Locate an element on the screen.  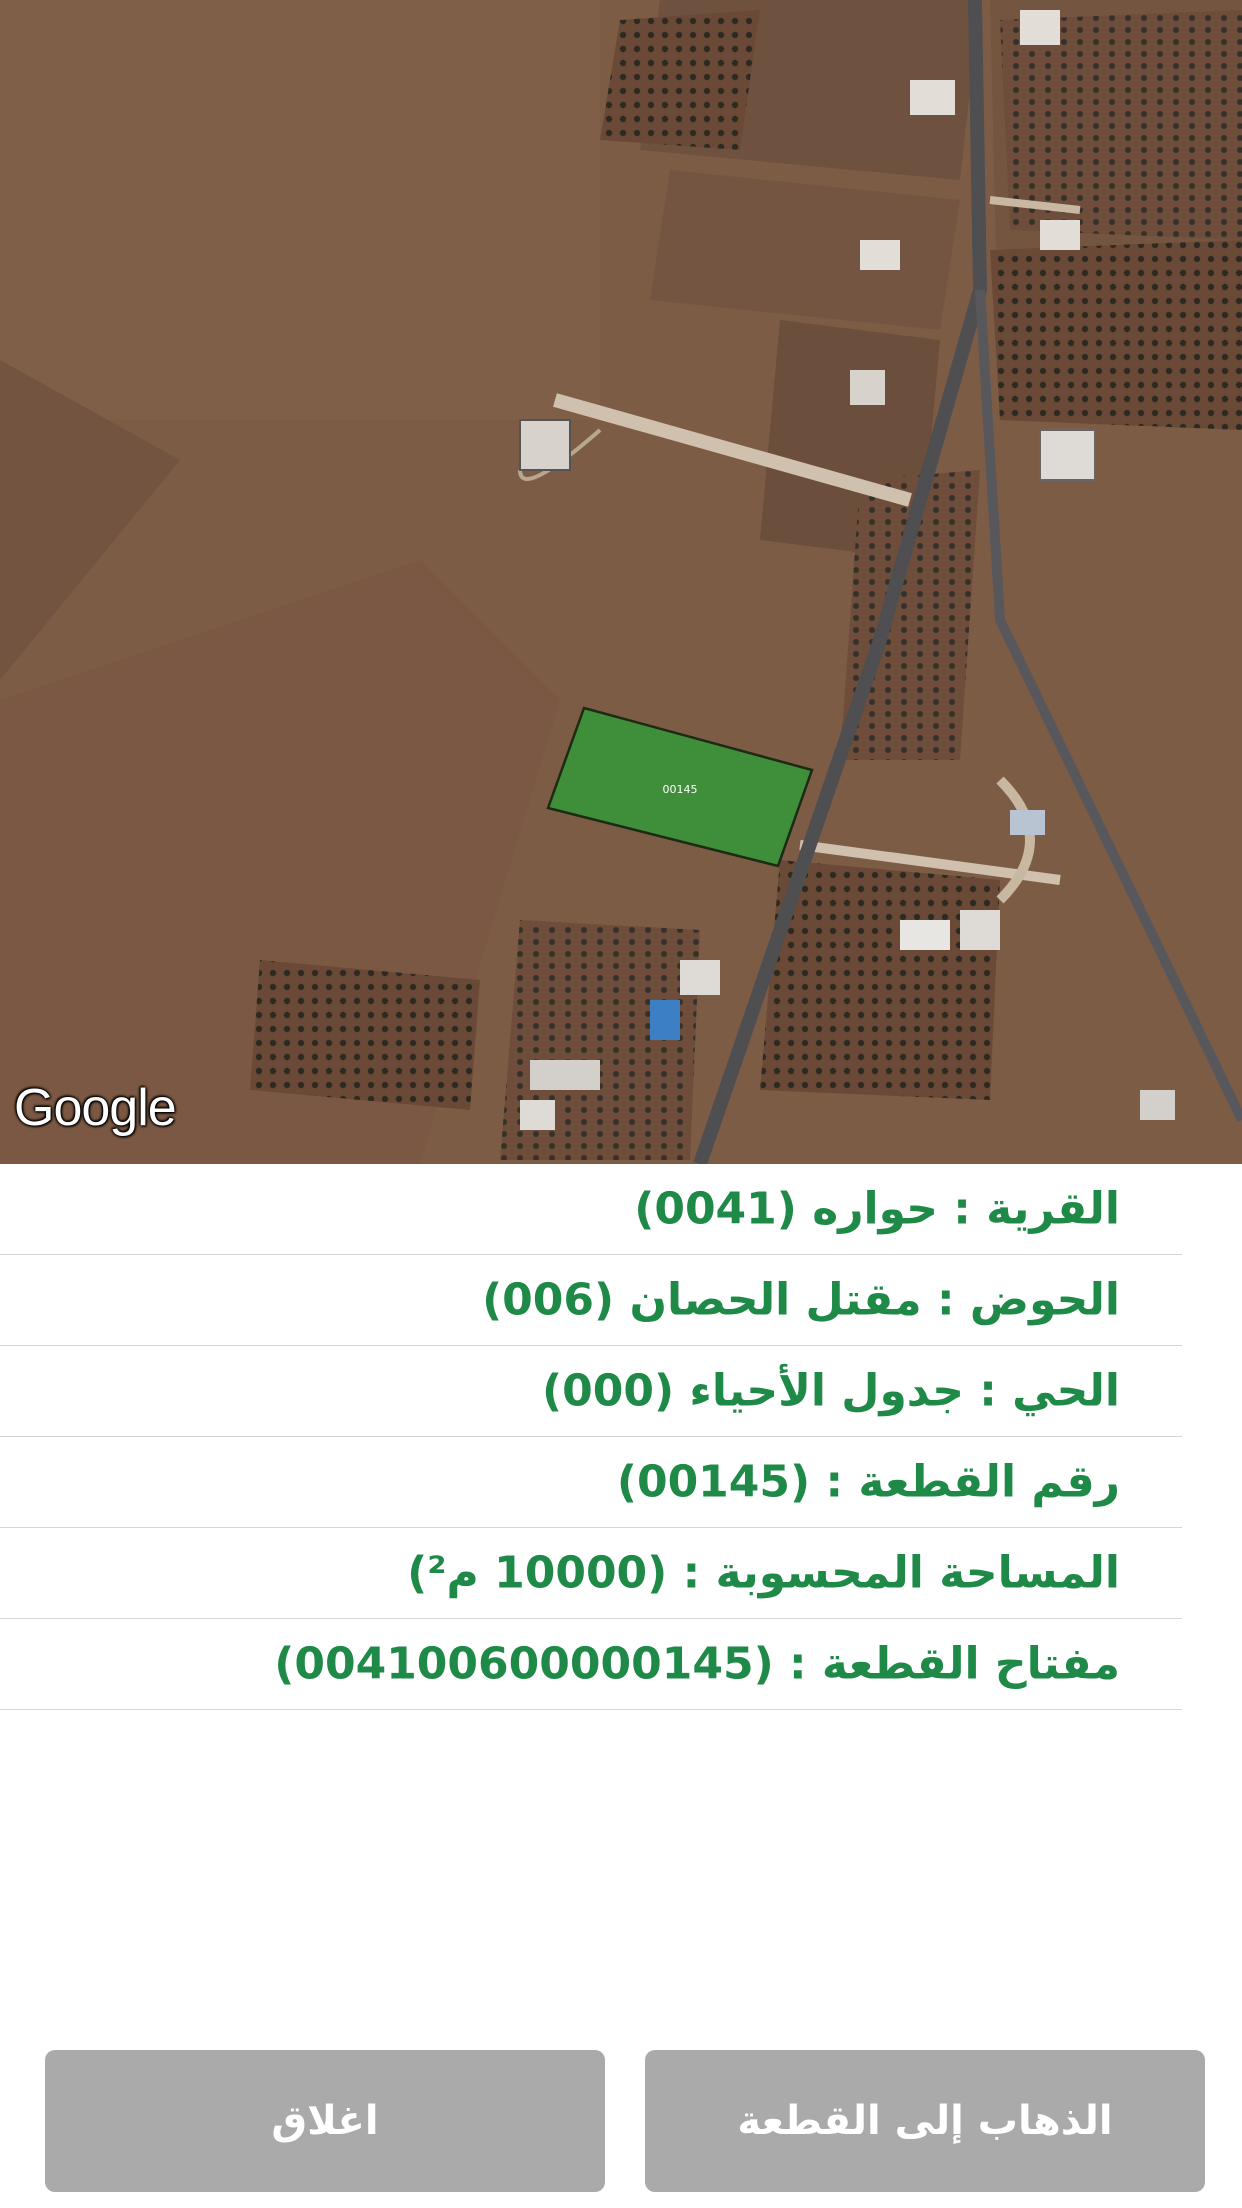
parcel-number-text: رقم القطعة : (00145) is located at coordinates (868, 1482).